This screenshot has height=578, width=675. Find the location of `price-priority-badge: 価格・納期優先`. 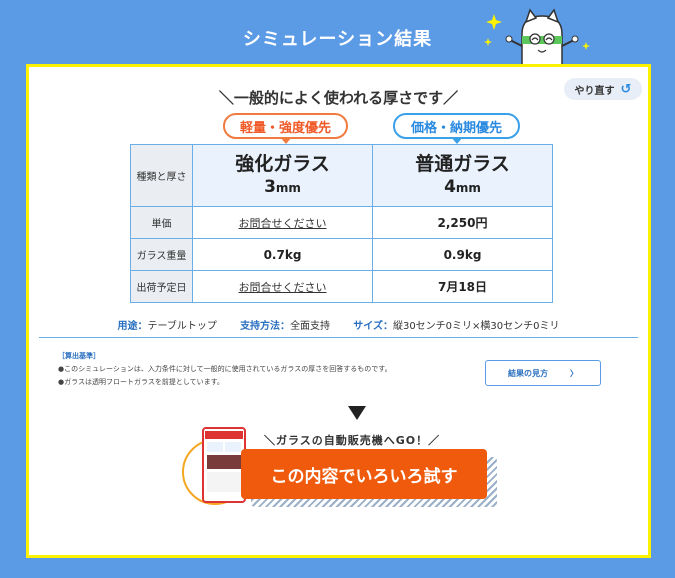

price-priority-badge: 価格・納期優先 is located at coordinates (456, 128).